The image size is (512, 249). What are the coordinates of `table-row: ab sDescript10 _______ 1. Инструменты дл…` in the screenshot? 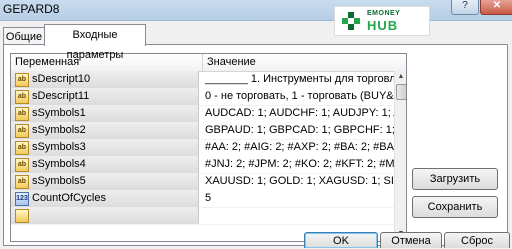 It's located at (203, 80).